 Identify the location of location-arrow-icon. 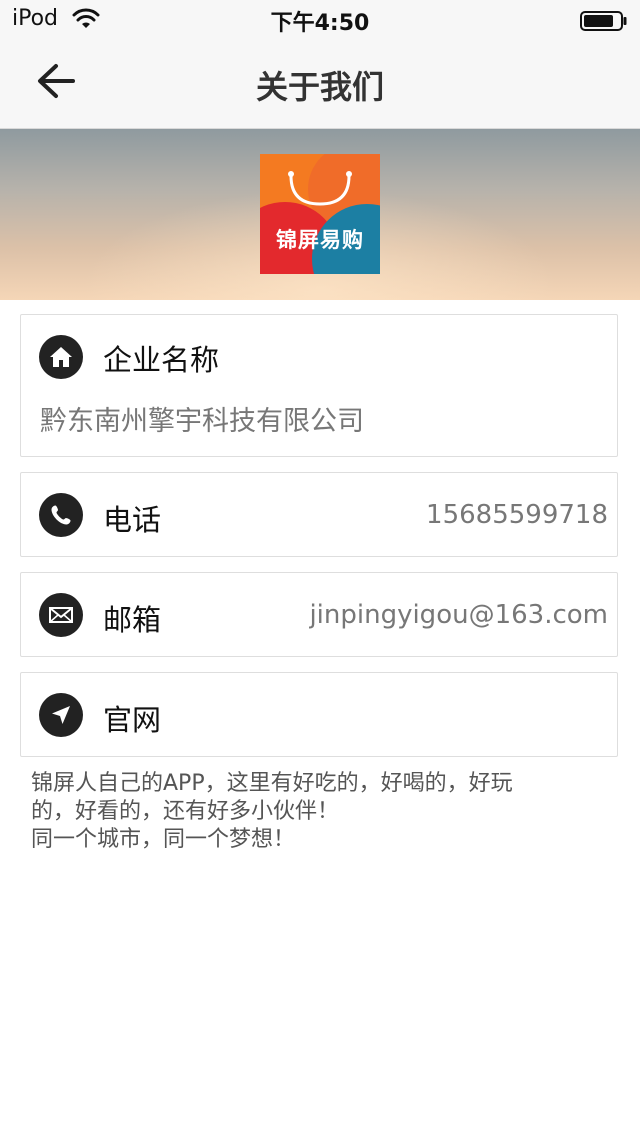
(61, 715).